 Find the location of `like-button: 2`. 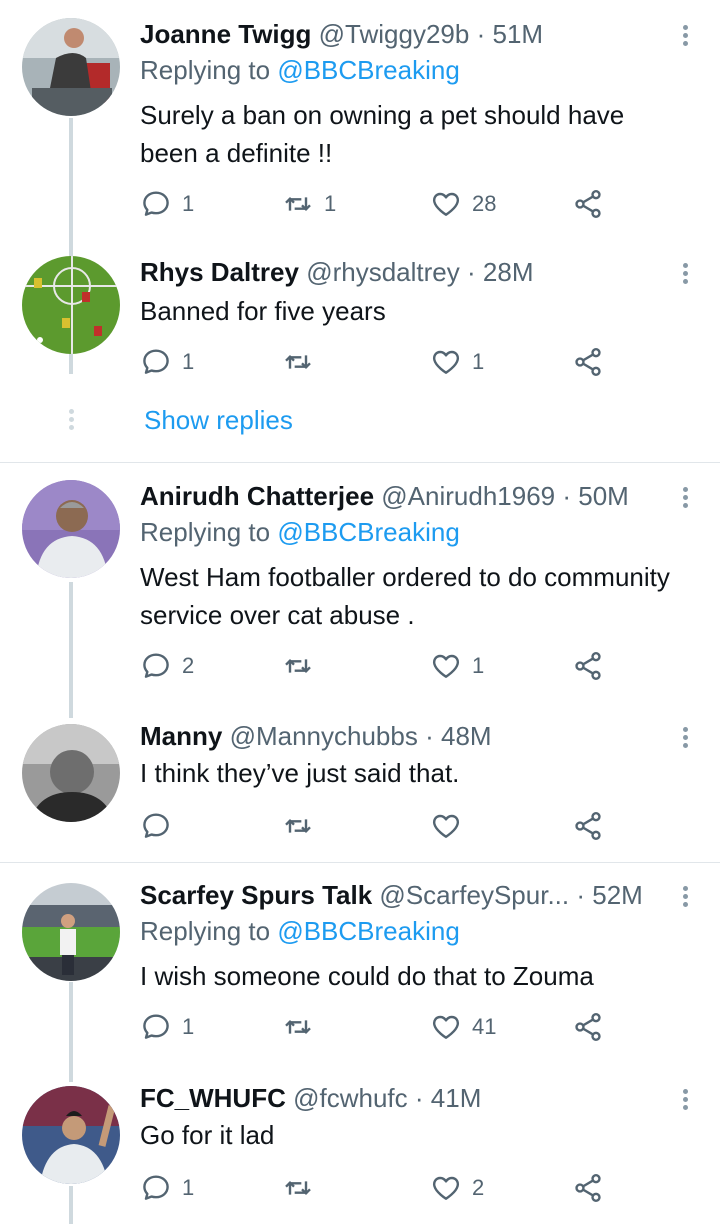

like-button: 2 is located at coordinates (457, 1188).